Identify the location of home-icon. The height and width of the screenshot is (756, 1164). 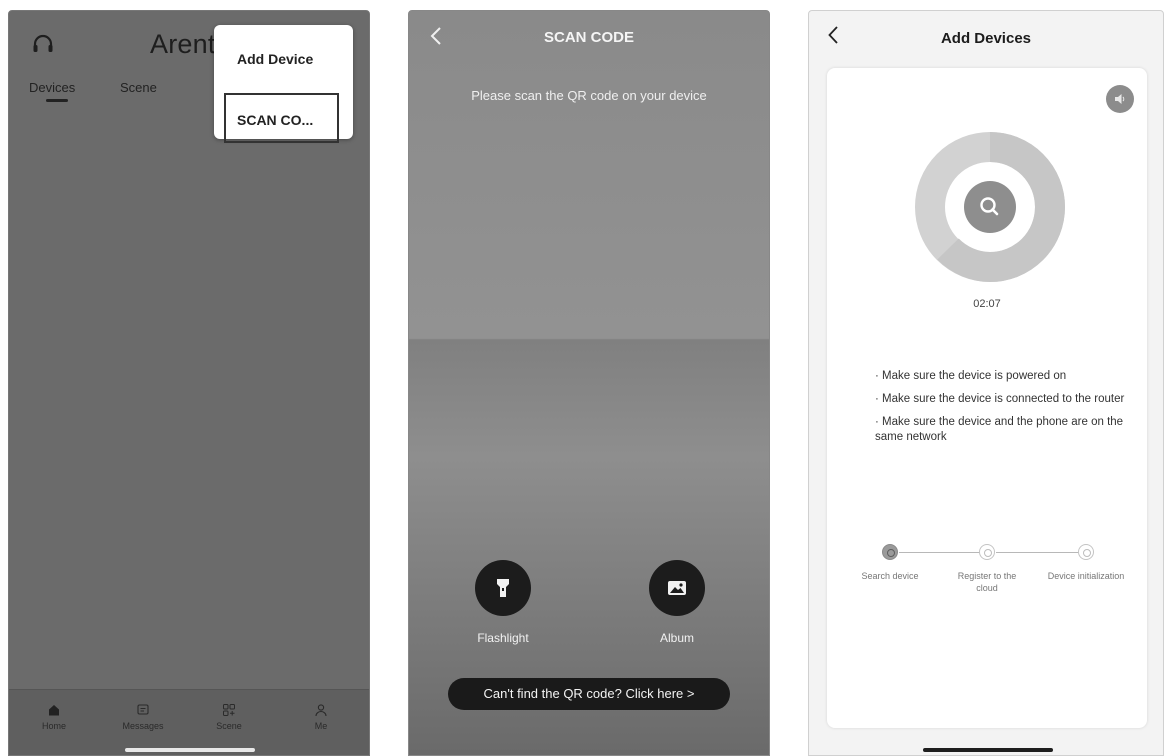
(54, 710).